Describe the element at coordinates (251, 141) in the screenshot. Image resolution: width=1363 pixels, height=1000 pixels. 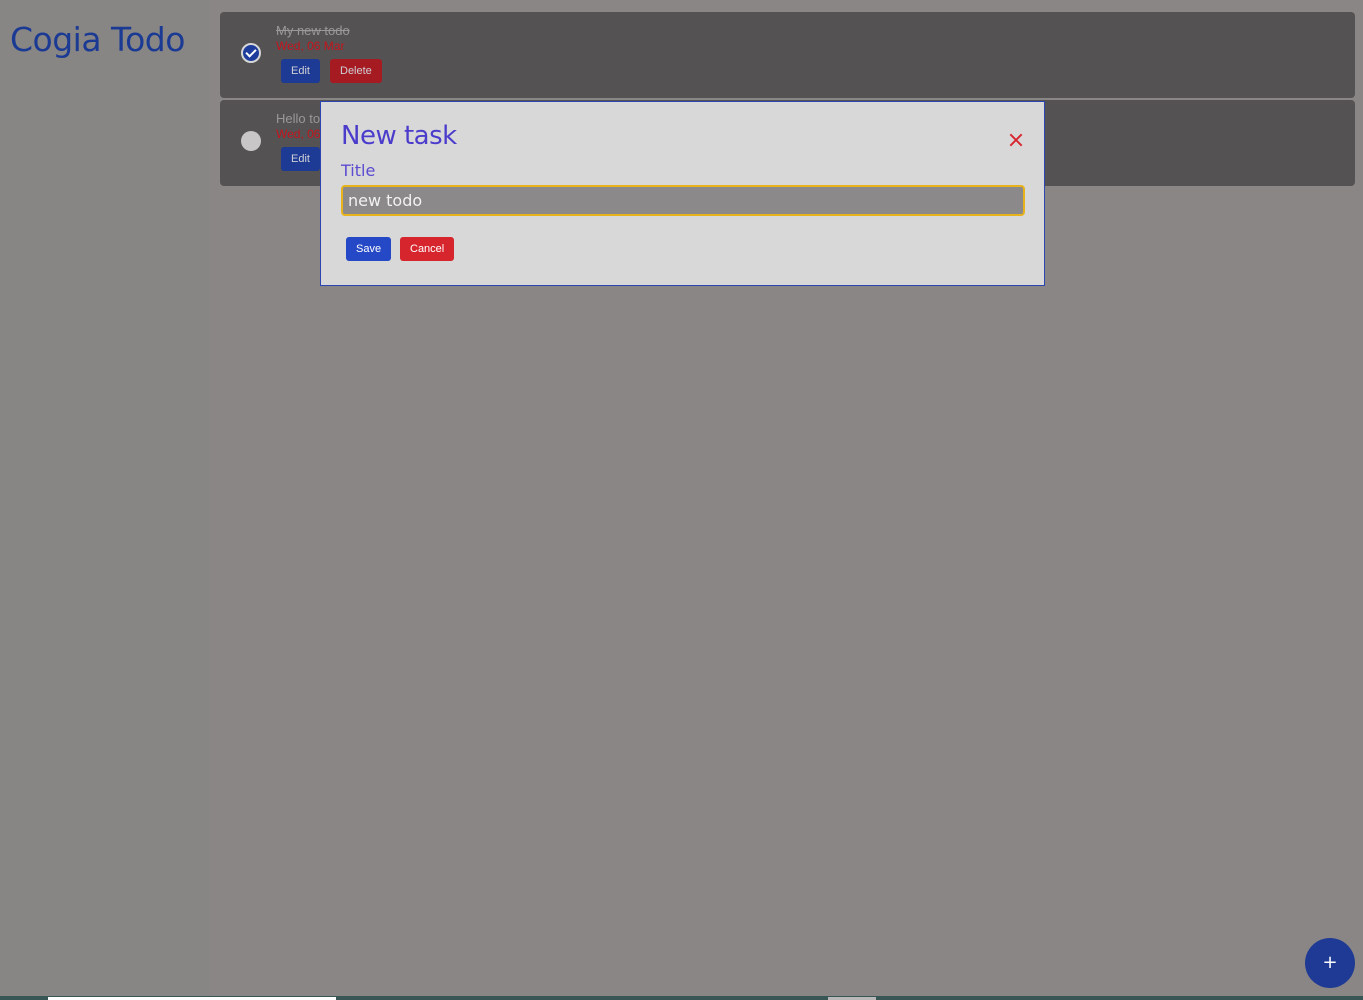
I see `todo-checkbox-icon` at that location.